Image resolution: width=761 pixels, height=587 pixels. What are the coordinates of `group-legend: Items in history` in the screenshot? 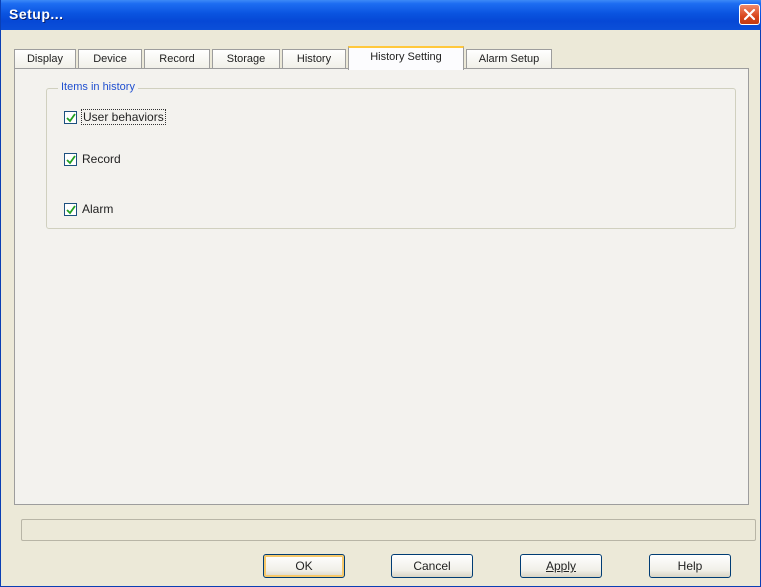 It's located at (98, 87).